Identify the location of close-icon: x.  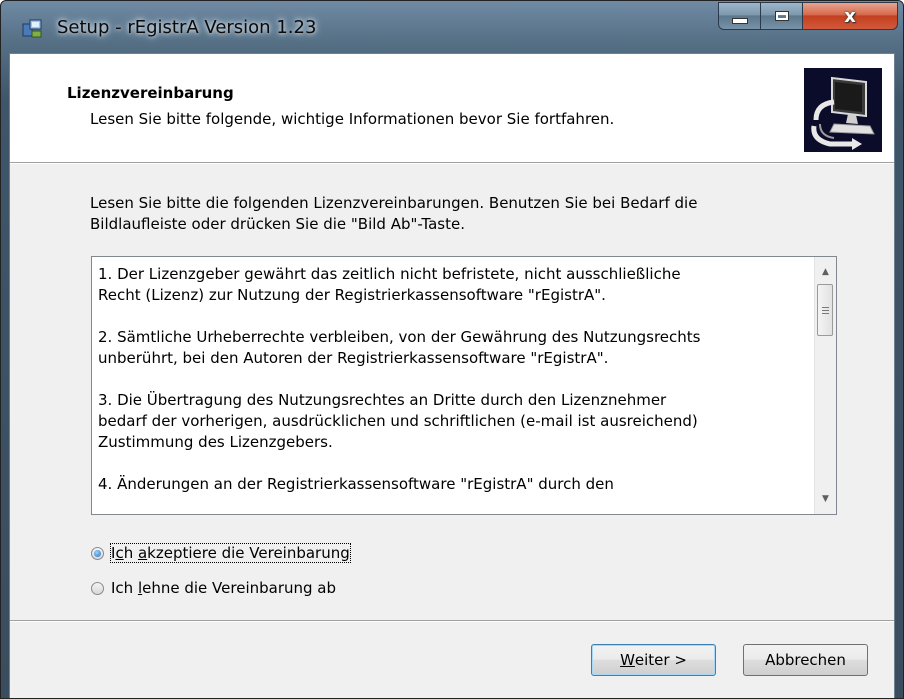
(850, 16).